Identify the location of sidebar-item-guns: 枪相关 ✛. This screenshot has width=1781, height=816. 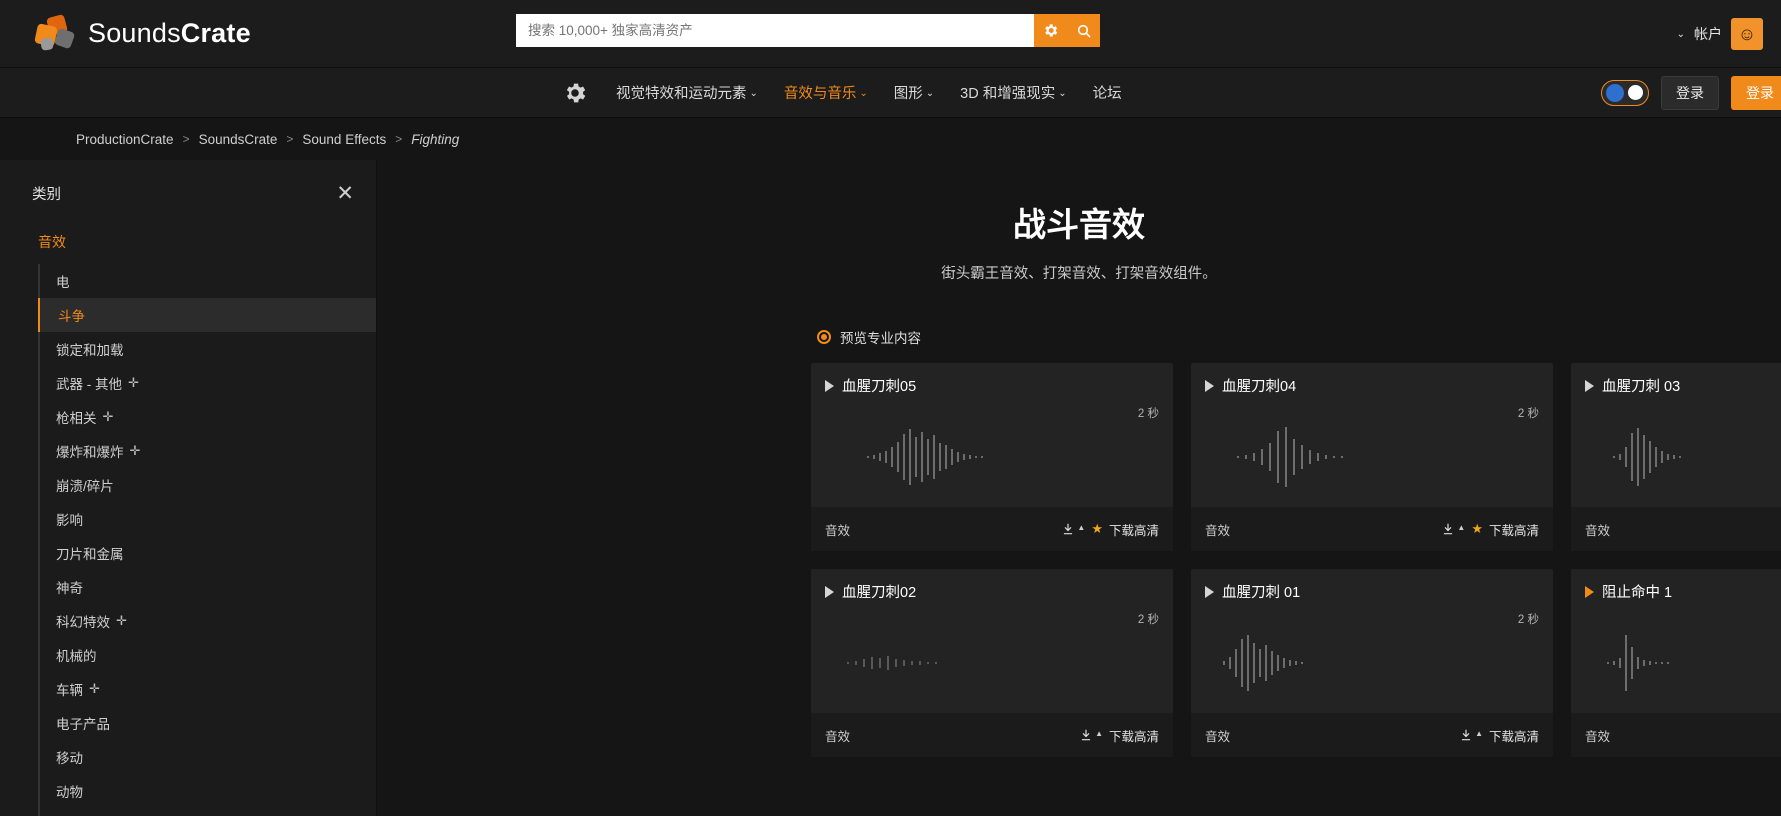
(208, 417).